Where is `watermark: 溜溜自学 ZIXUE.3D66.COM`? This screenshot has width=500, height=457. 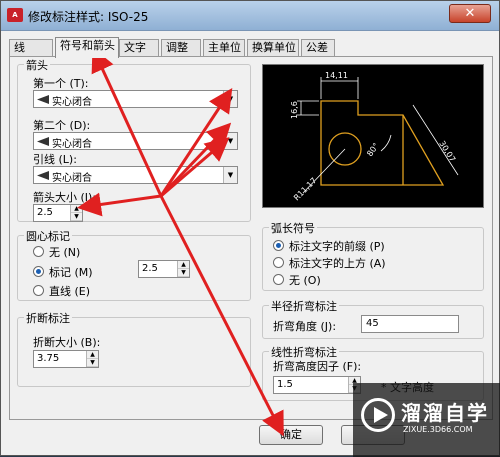 watermark: 溜溜自学 ZIXUE.3D66.COM is located at coordinates (426, 420).